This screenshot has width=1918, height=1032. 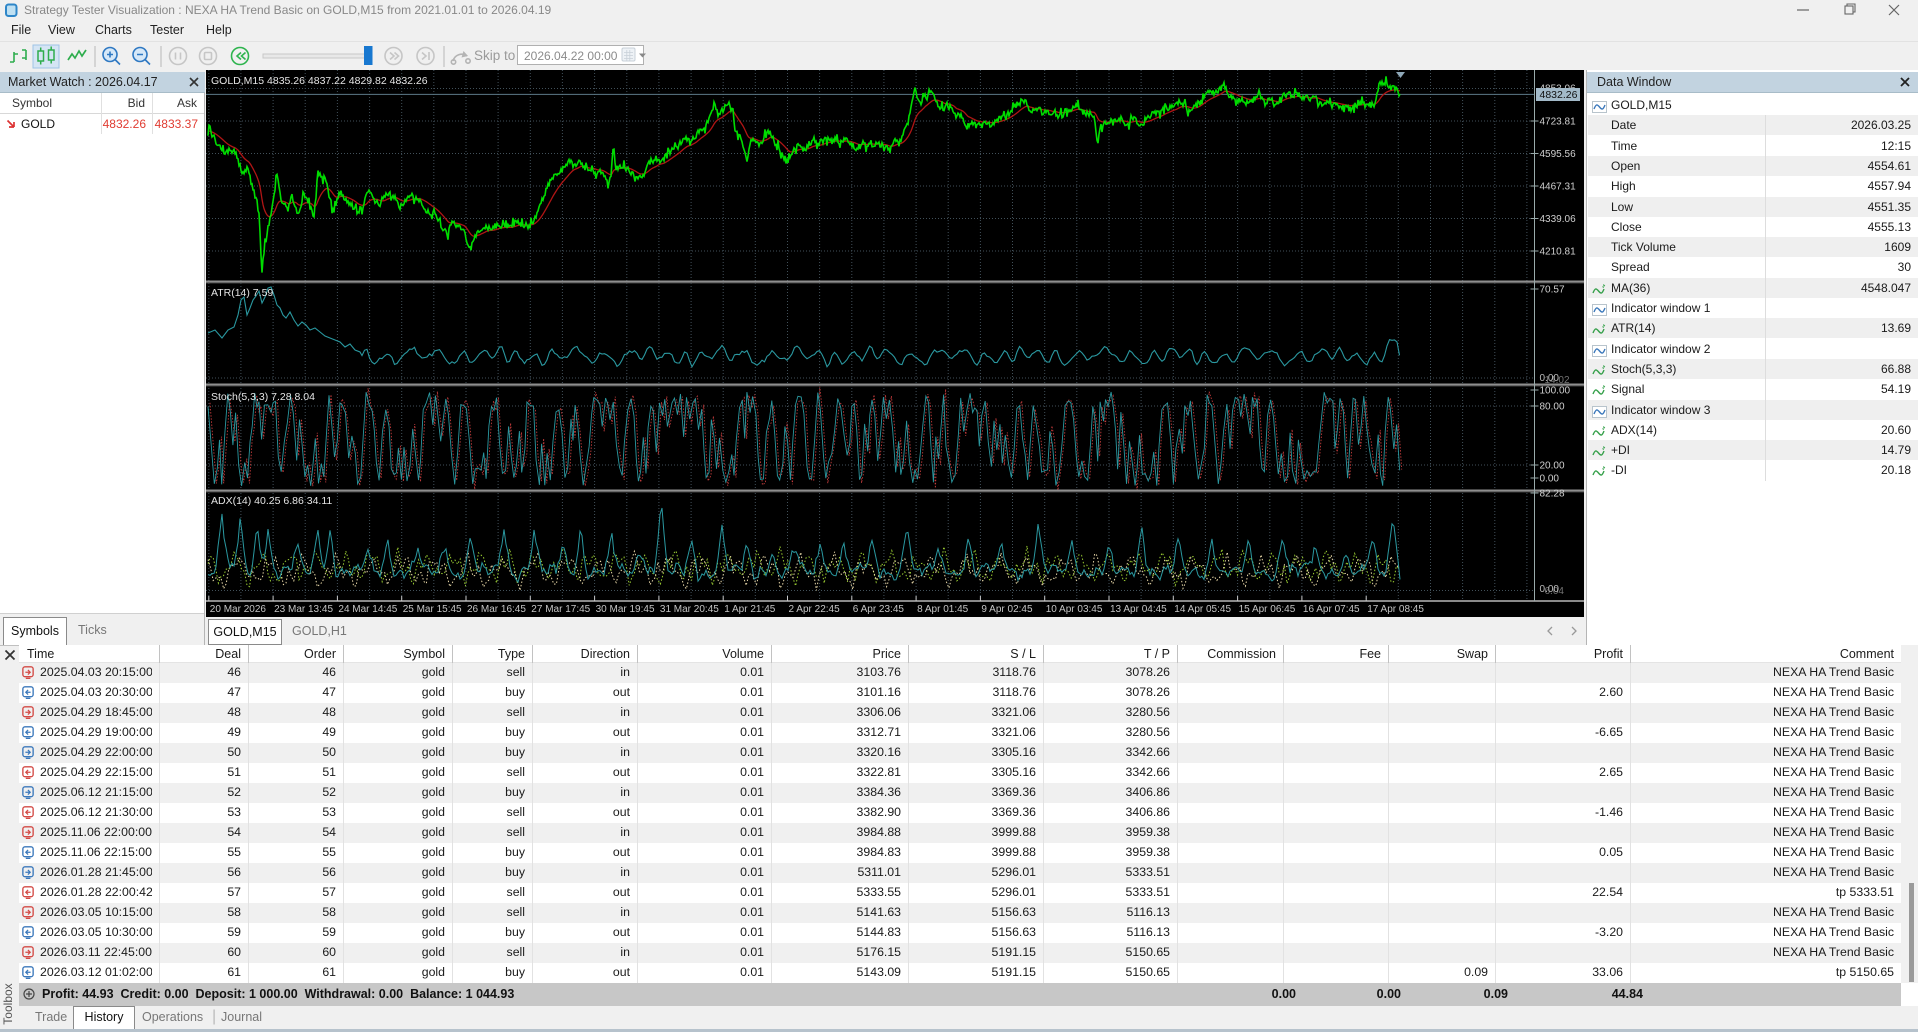 I want to click on svg-text:GOLD,M15 4835.26 4837.22 4829: GOLD,M15 4835.26 4837.22 4829.82 4832.26, so click(x=319, y=81).